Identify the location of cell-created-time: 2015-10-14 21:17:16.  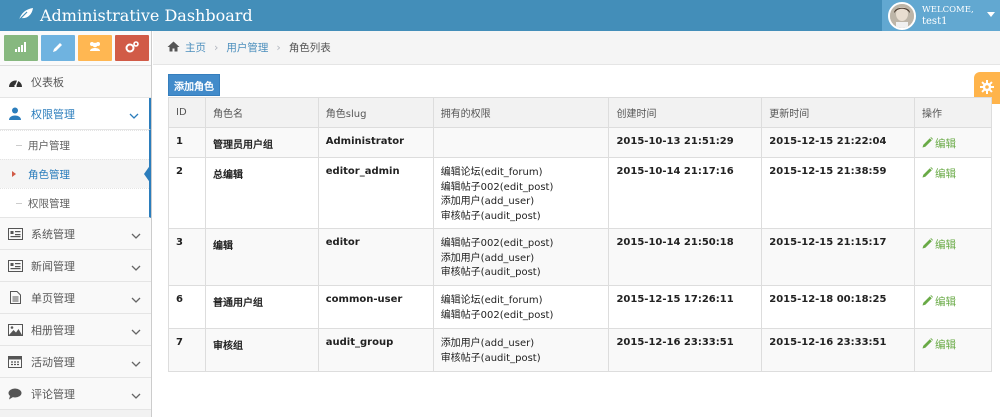
(685, 193).